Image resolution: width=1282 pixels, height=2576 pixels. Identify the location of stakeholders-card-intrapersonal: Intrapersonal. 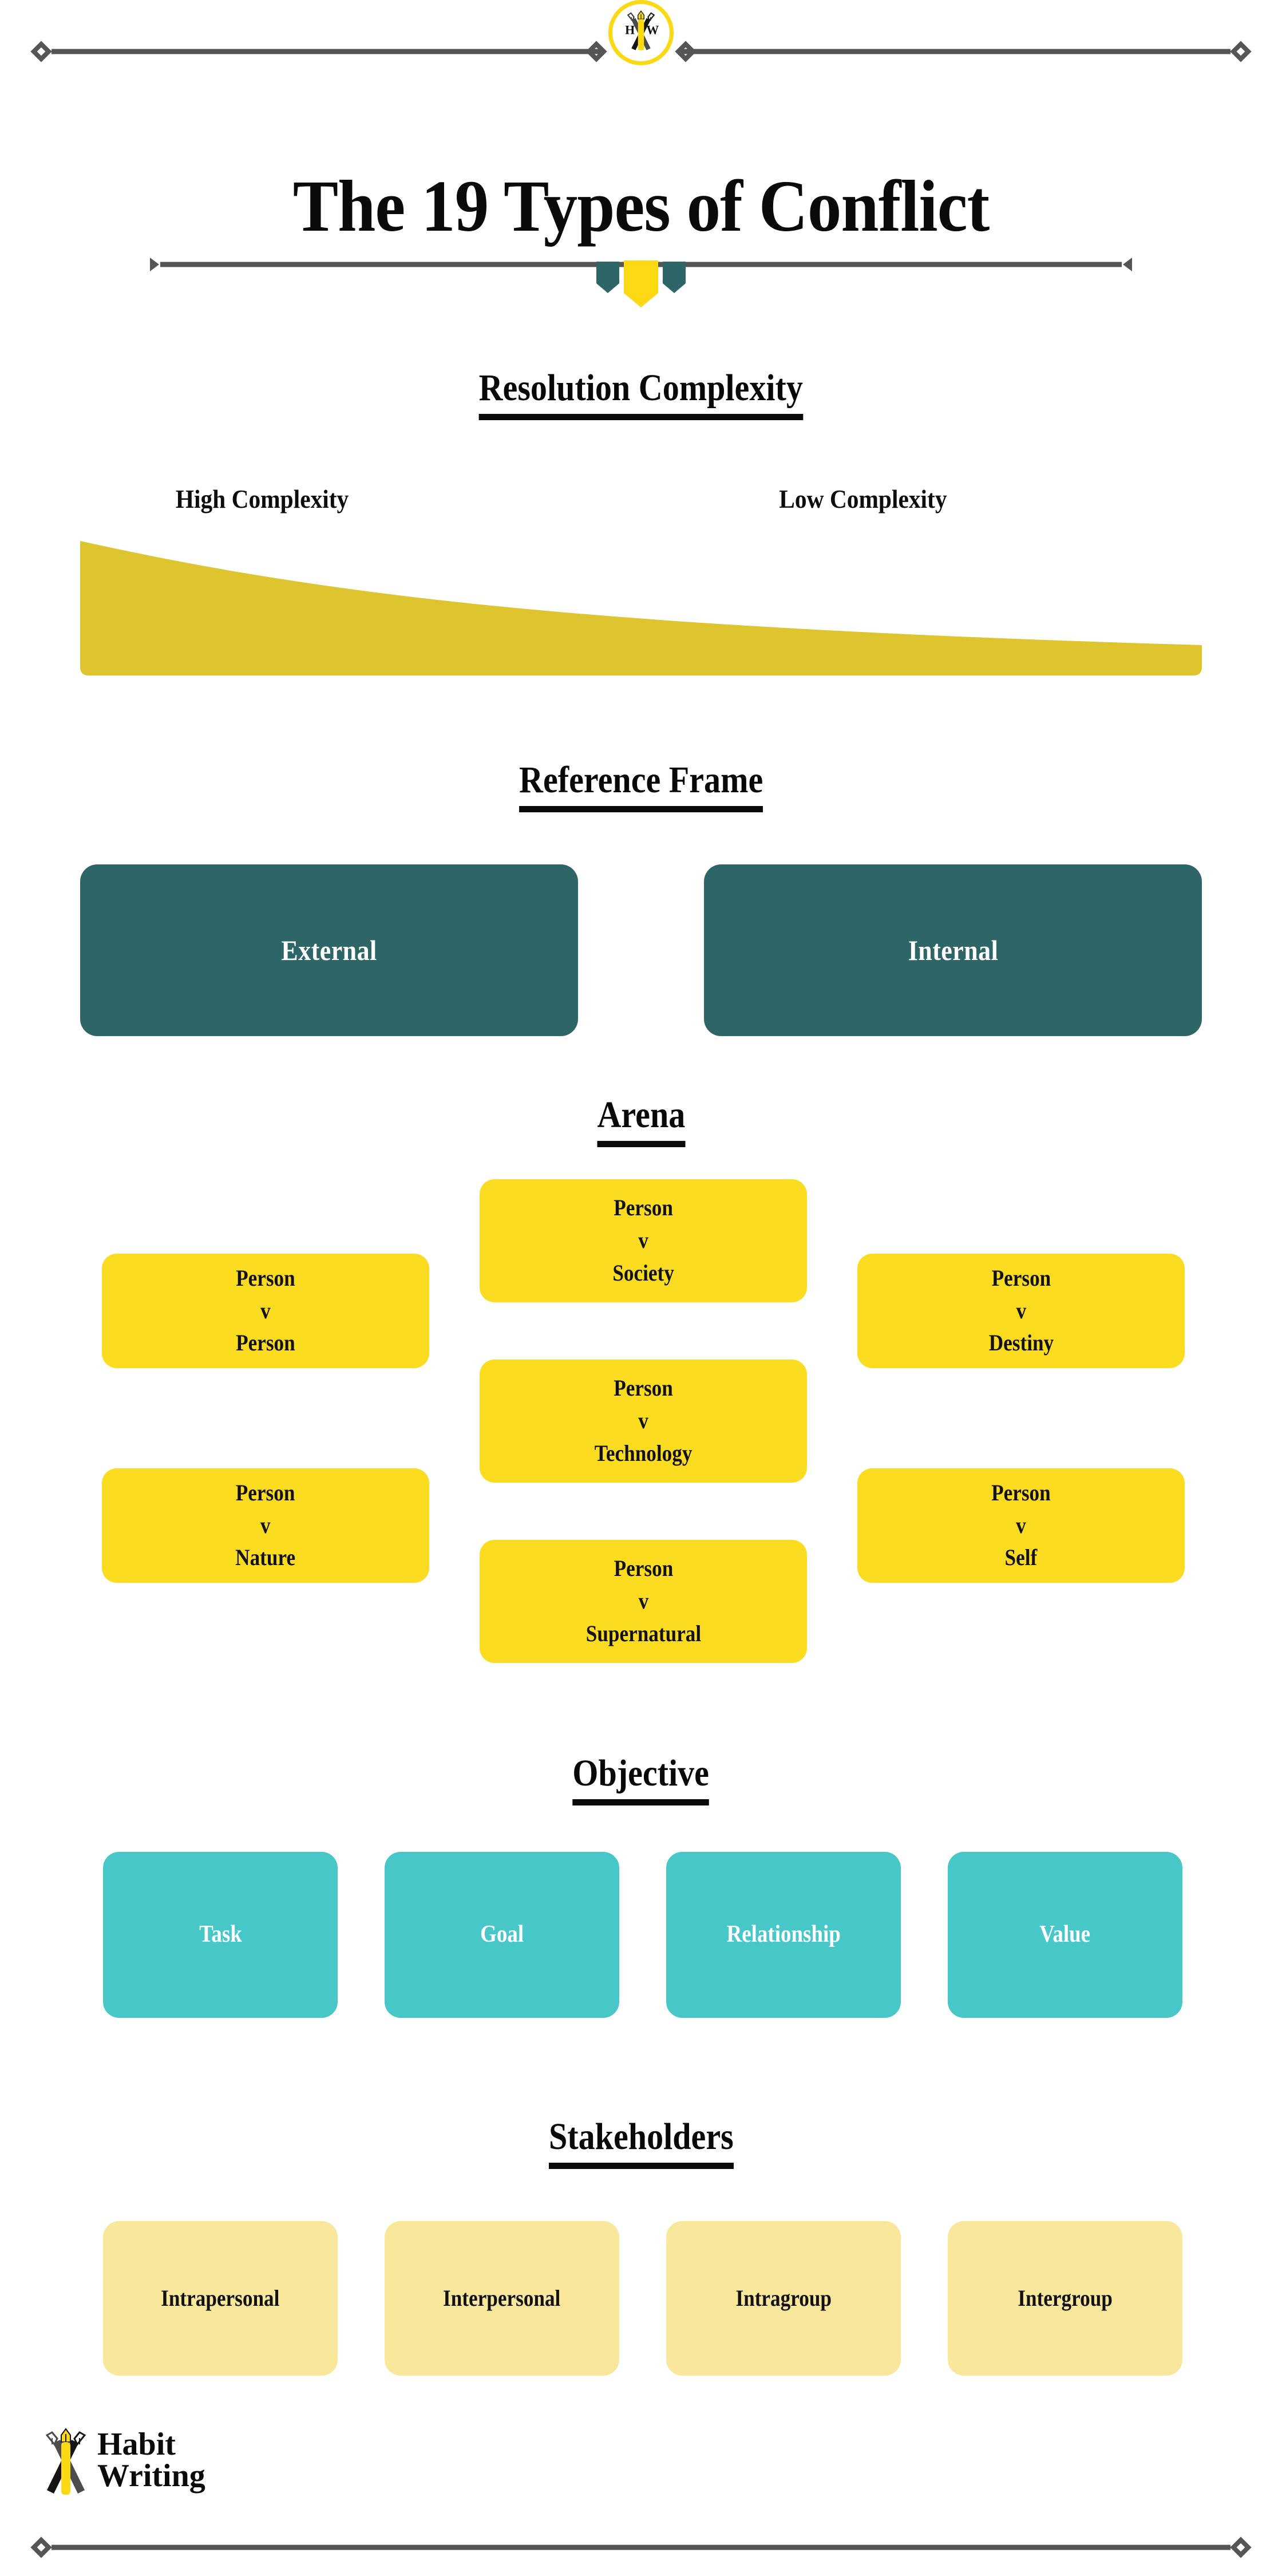
(220, 2298).